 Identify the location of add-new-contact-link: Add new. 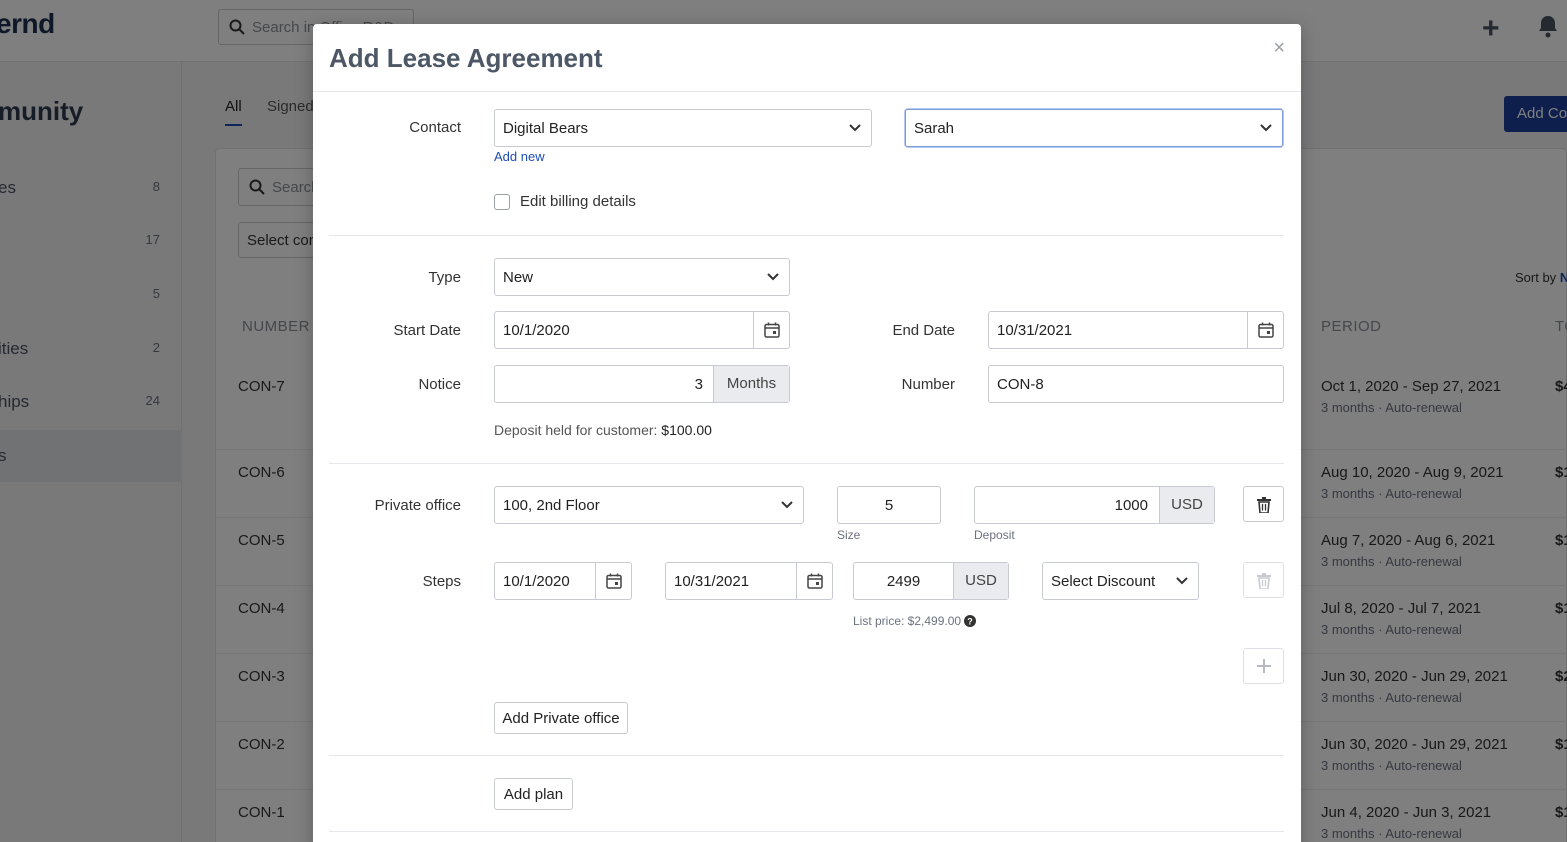
(519, 156).